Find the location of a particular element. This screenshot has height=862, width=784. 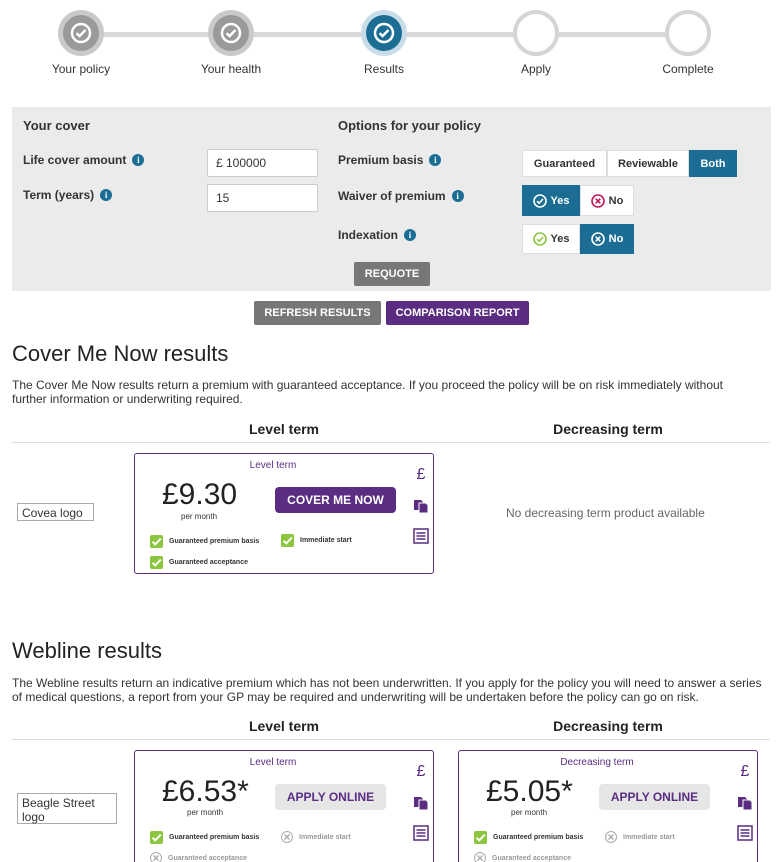

beagle-street-logo: Beagle Street logo is located at coordinates (67, 808).